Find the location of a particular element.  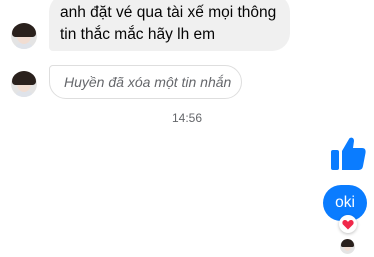

heart-reaction is located at coordinates (348, 224).